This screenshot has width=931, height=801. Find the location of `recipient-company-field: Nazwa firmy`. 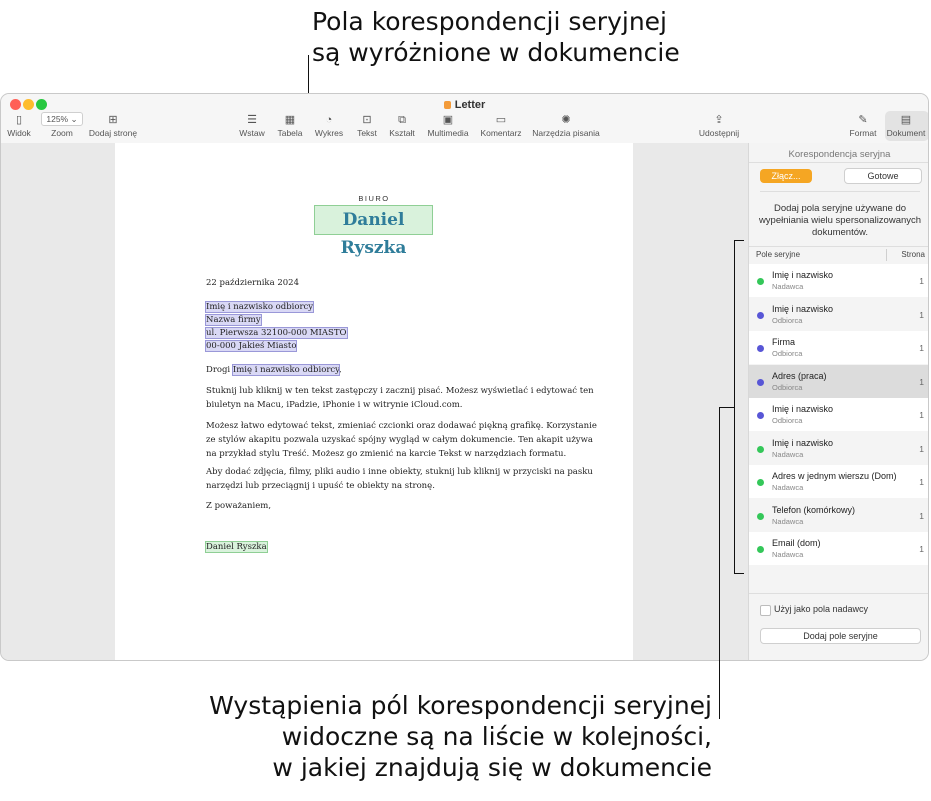

recipient-company-field: Nazwa firmy is located at coordinates (233, 320).